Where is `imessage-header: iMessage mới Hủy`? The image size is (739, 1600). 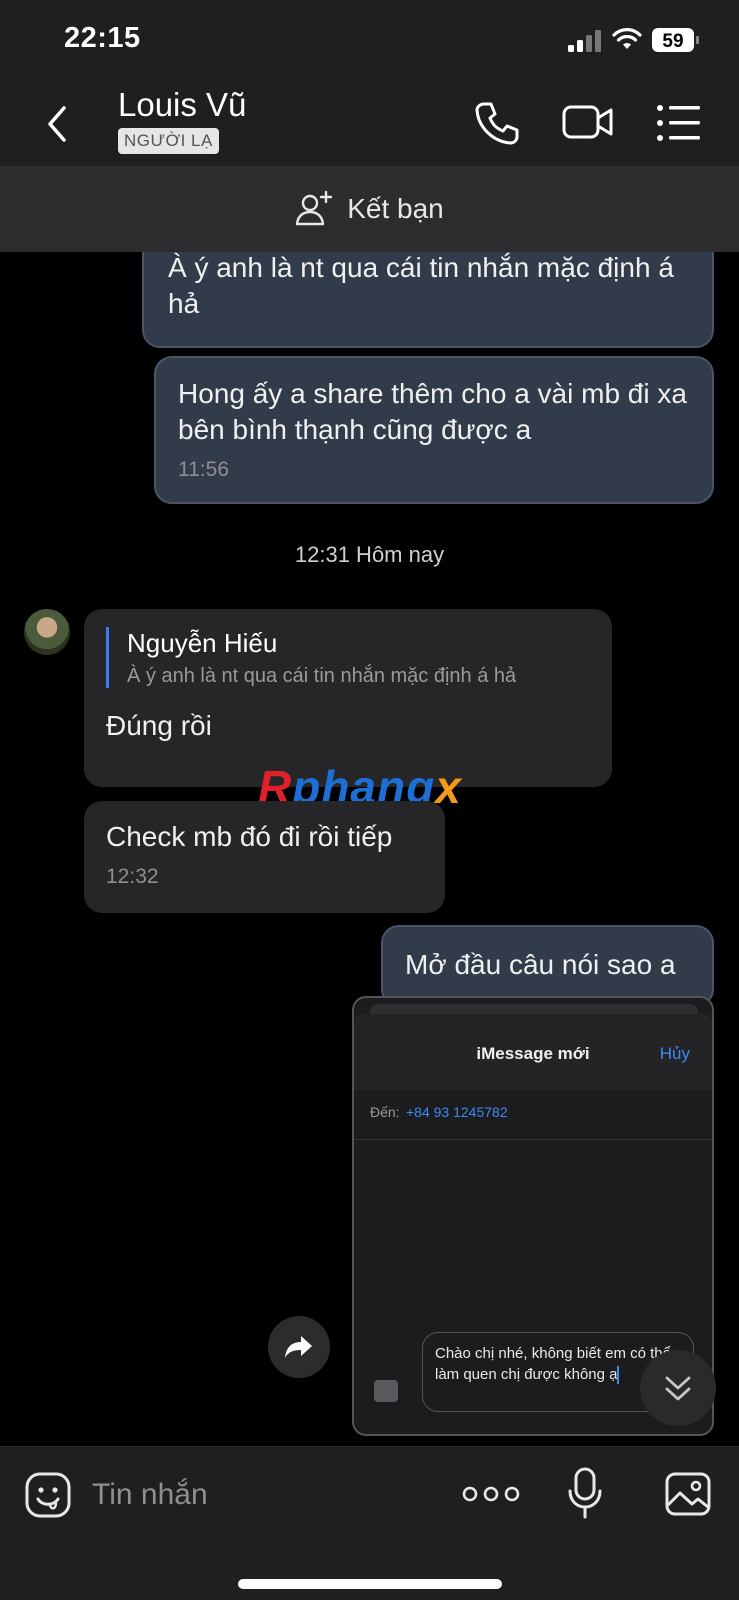
imessage-header: iMessage mới Hủy is located at coordinates (533, 1052).